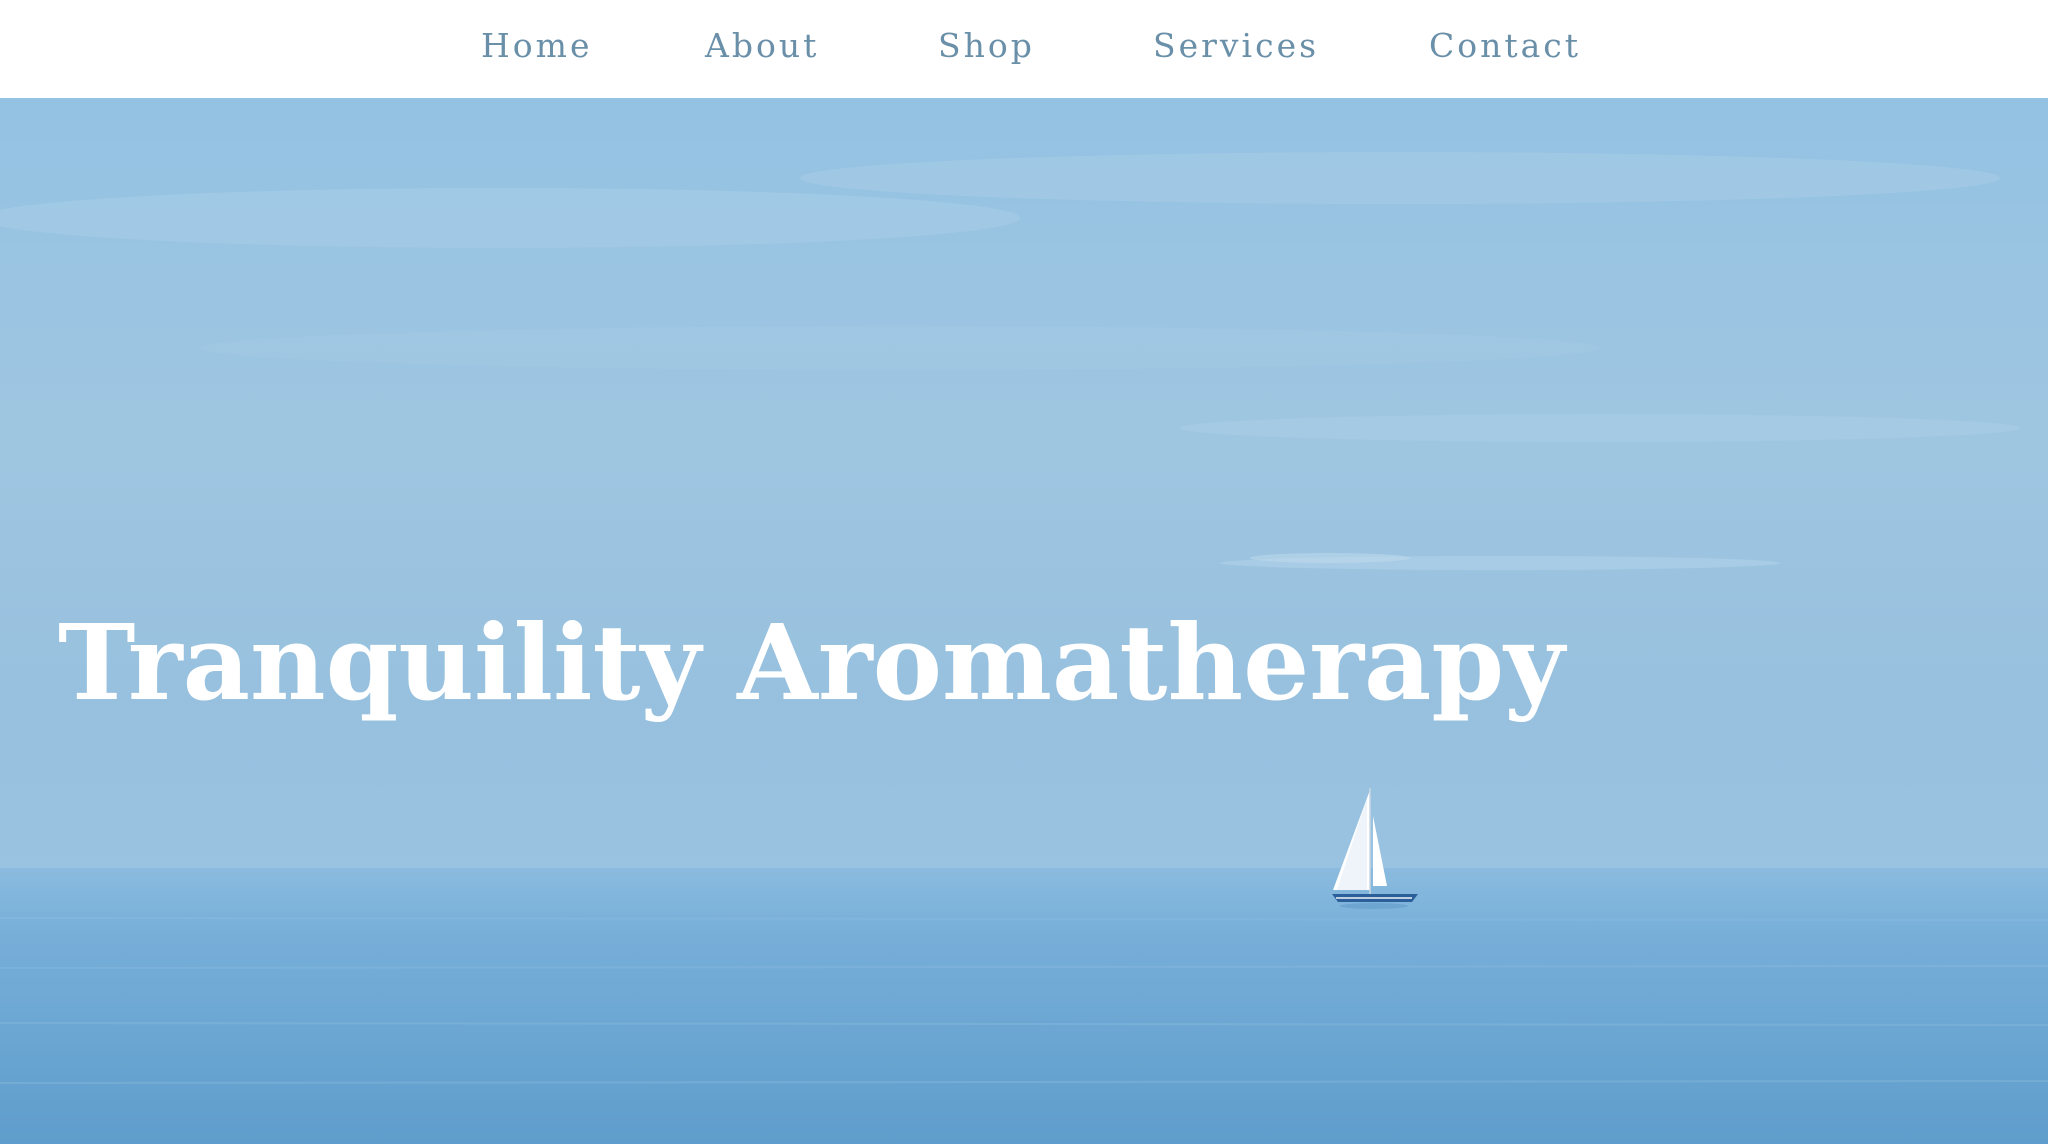  Describe the element at coordinates (811, 662) in the screenshot. I see `hero-title: Tranquility Aromatherapy` at that location.